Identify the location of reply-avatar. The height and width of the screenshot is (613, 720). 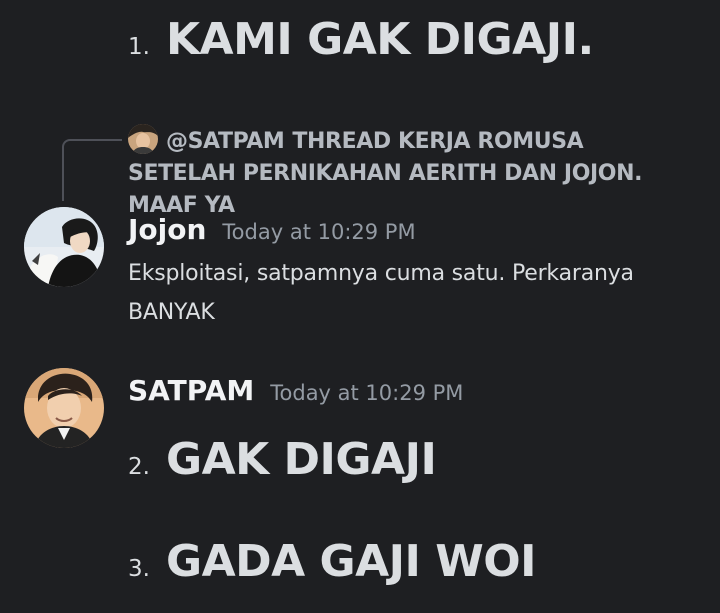
(143, 139).